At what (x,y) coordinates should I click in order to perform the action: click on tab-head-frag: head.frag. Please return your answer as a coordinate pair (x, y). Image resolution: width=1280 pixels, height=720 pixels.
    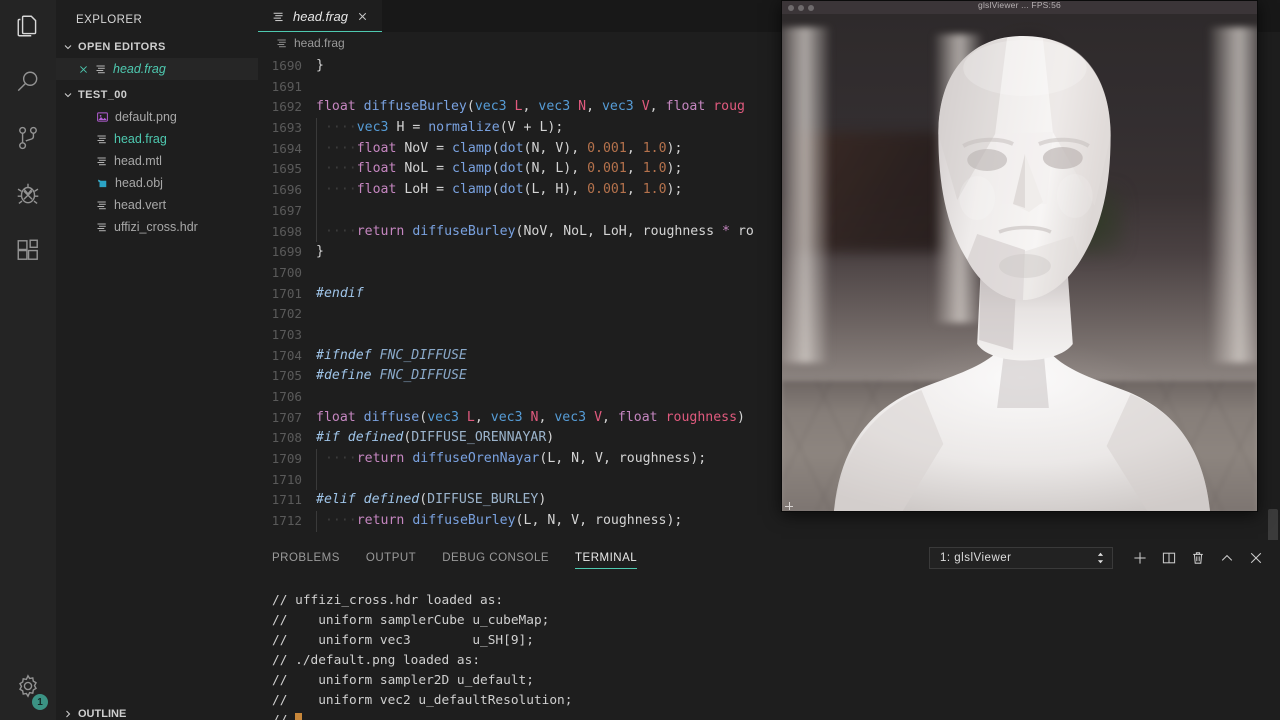
    Looking at the image, I should click on (320, 16).